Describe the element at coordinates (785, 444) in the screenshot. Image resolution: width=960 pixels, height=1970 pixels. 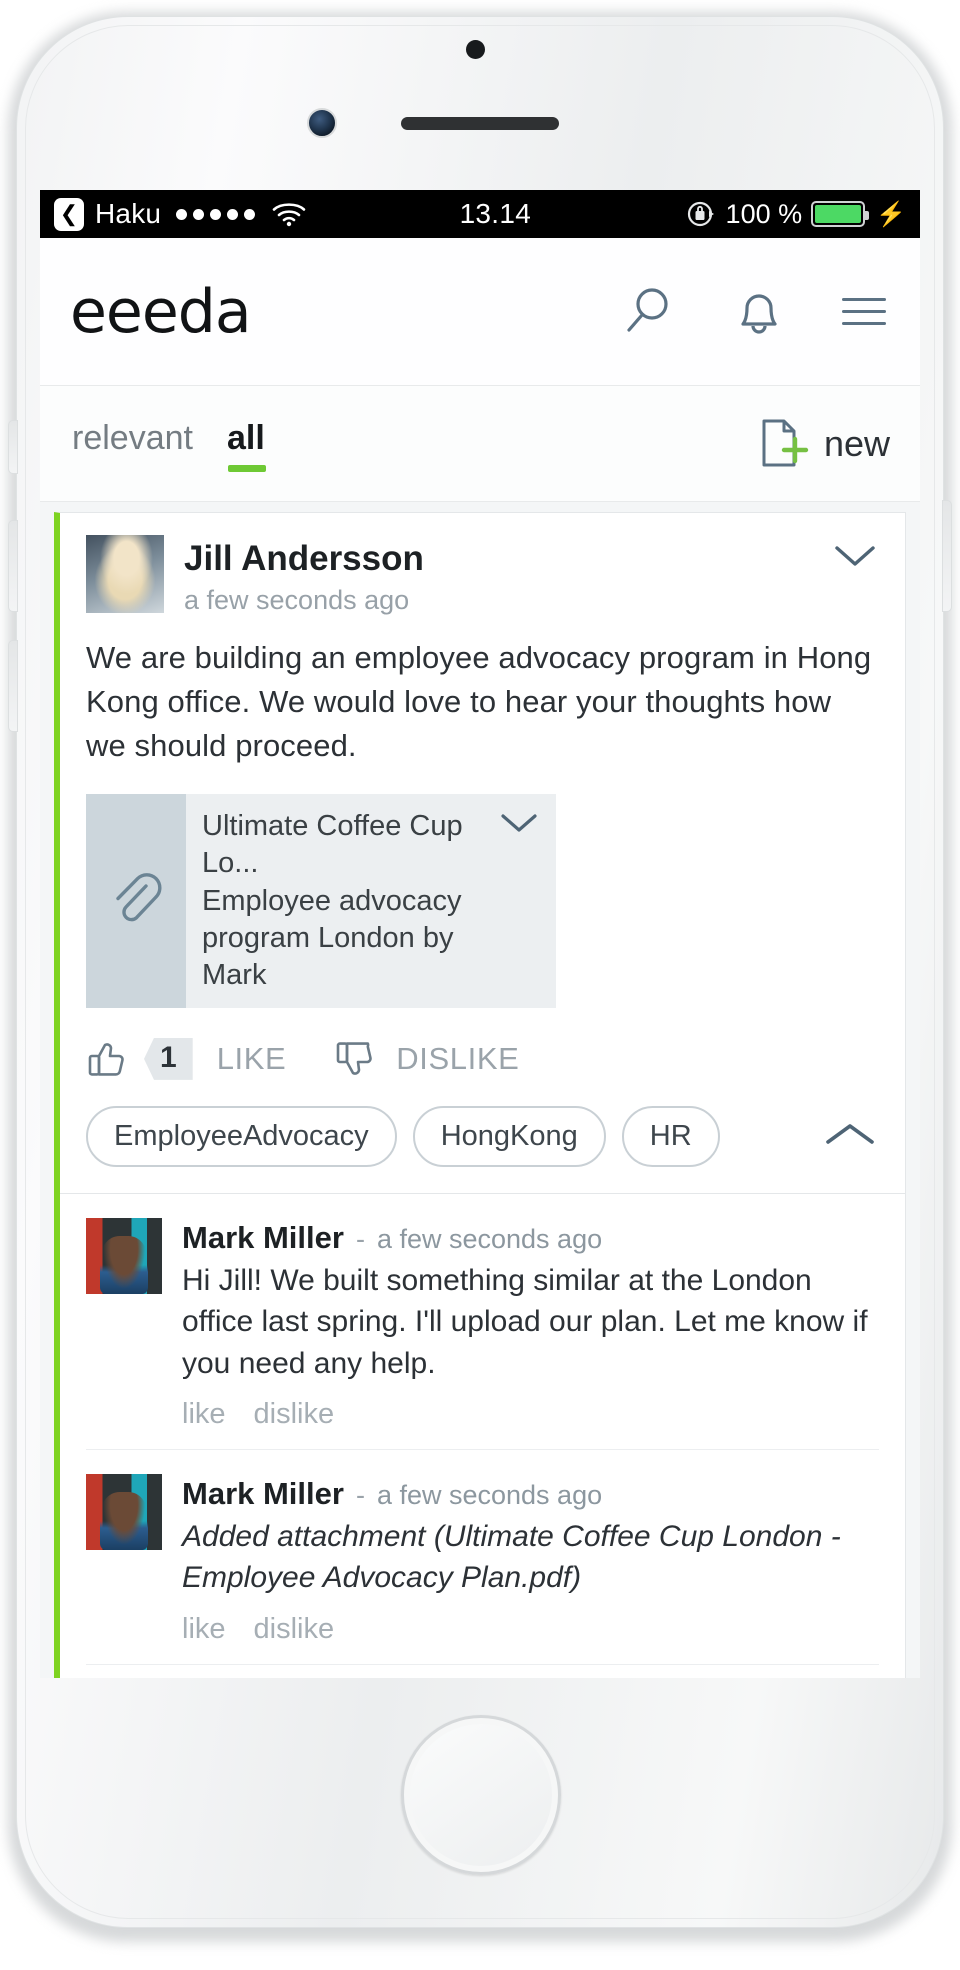
I see `new-document-plus-icon` at that location.